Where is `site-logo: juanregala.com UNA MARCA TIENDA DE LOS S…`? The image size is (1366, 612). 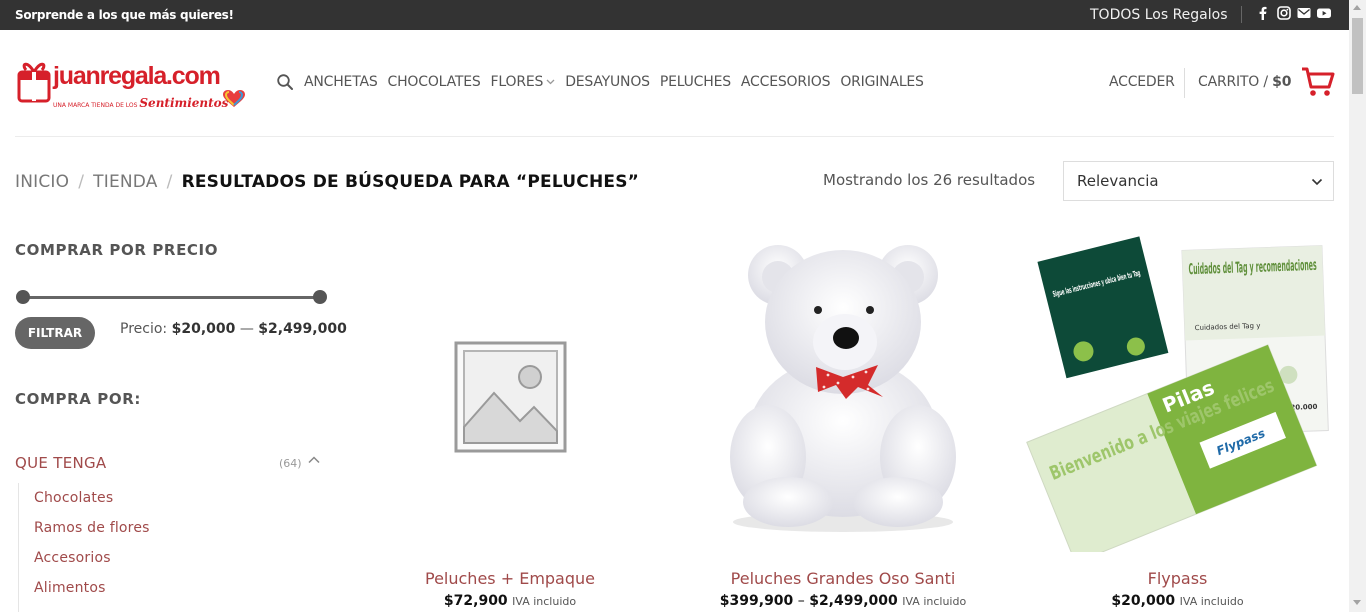
site-logo: juanregala.com UNA MARCA TIENDA DE LOS S… is located at coordinates (133, 86).